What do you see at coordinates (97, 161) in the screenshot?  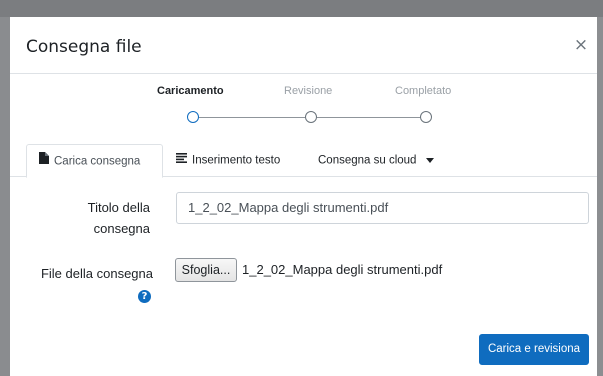 I see `tab-label: Carica consegna` at bounding box center [97, 161].